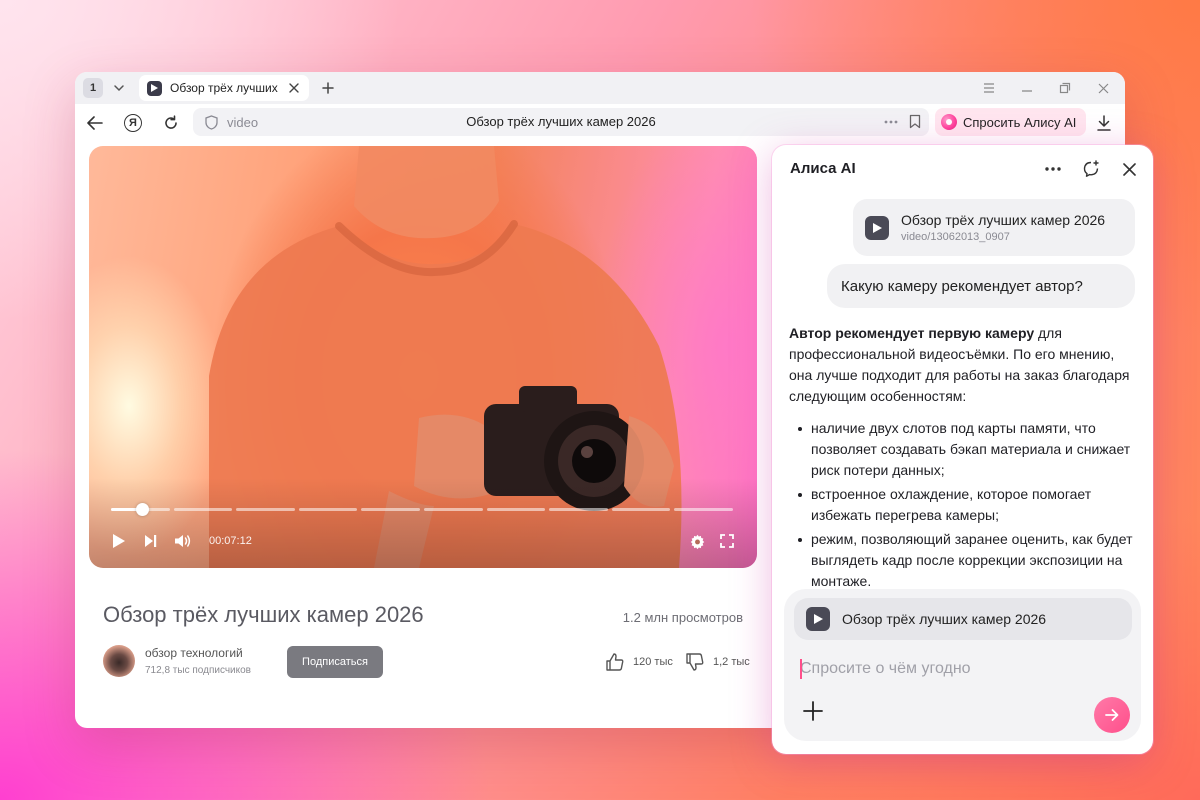 This screenshot has height=800, width=1200. What do you see at coordinates (171, 123) in the screenshot?
I see `reload-icon` at bounding box center [171, 123].